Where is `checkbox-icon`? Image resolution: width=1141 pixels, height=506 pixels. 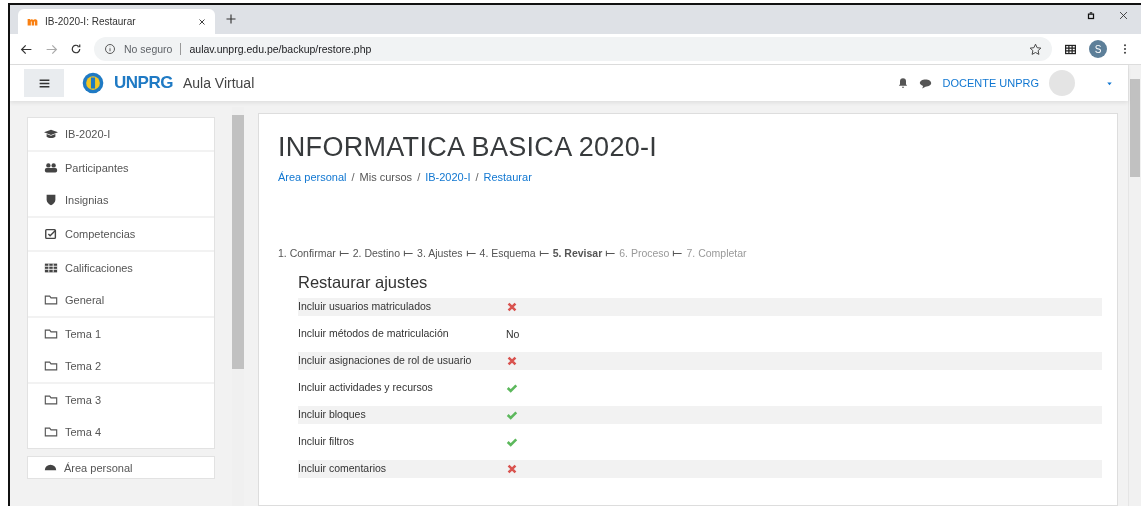 checkbox-icon is located at coordinates (51, 234).